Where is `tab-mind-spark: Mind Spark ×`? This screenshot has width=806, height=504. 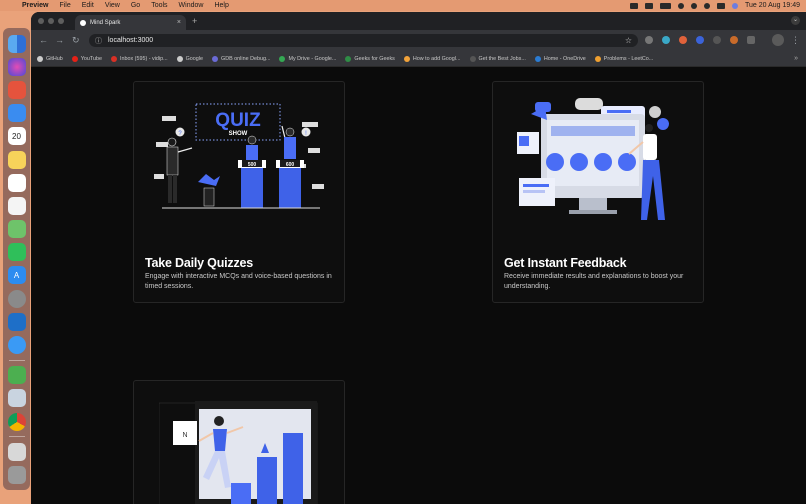 tab-mind-spark: Mind Spark × is located at coordinates (130, 22).